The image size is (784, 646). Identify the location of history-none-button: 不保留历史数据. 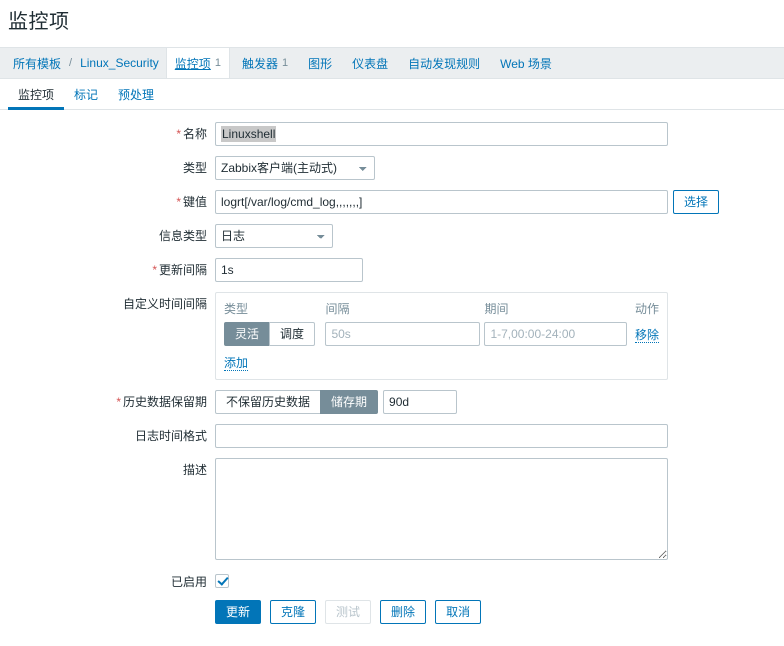
(268, 402).